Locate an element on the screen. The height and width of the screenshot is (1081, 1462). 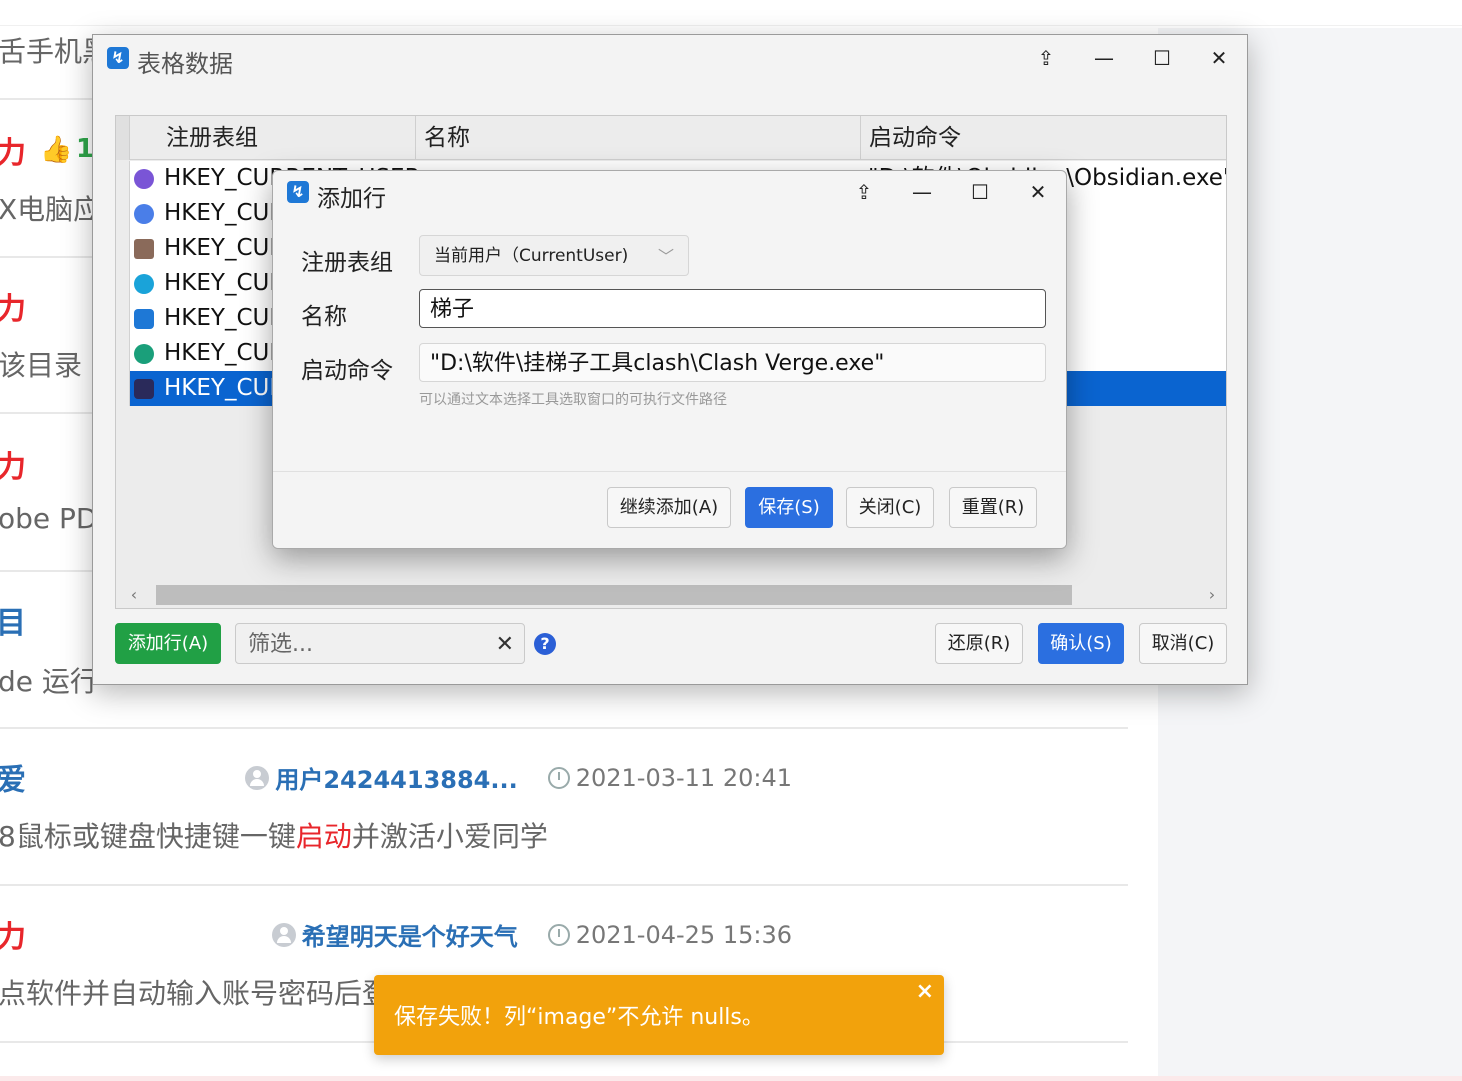
quicker-logo-icon: ↯ is located at coordinates (298, 192).